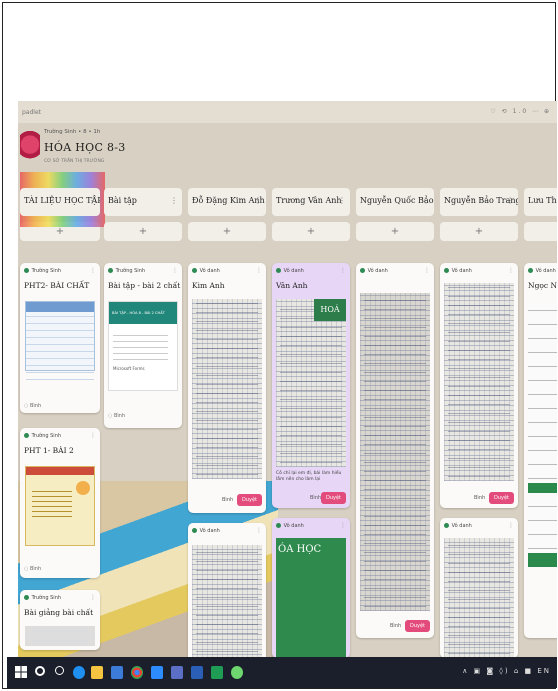 Image resolution: width=558 pixels, height=691 pixels. I want to click on column-quoc-bao: Nguyễn Quốc Bảo ⋮ + Vô danh ⋮ Bình Duyệt, so click(395, 424).